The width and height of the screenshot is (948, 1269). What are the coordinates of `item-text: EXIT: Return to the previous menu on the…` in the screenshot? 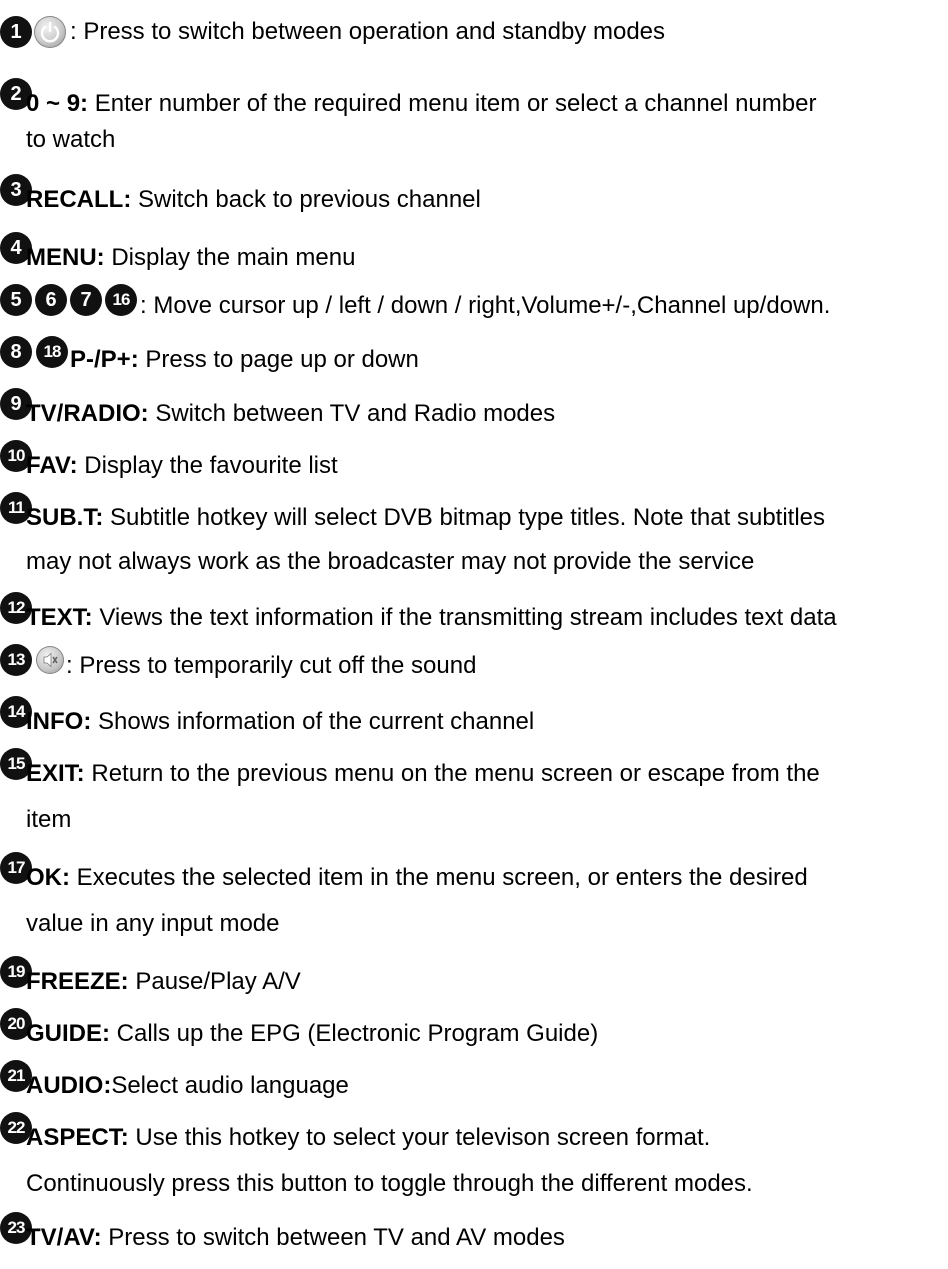 It's located at (423, 773).